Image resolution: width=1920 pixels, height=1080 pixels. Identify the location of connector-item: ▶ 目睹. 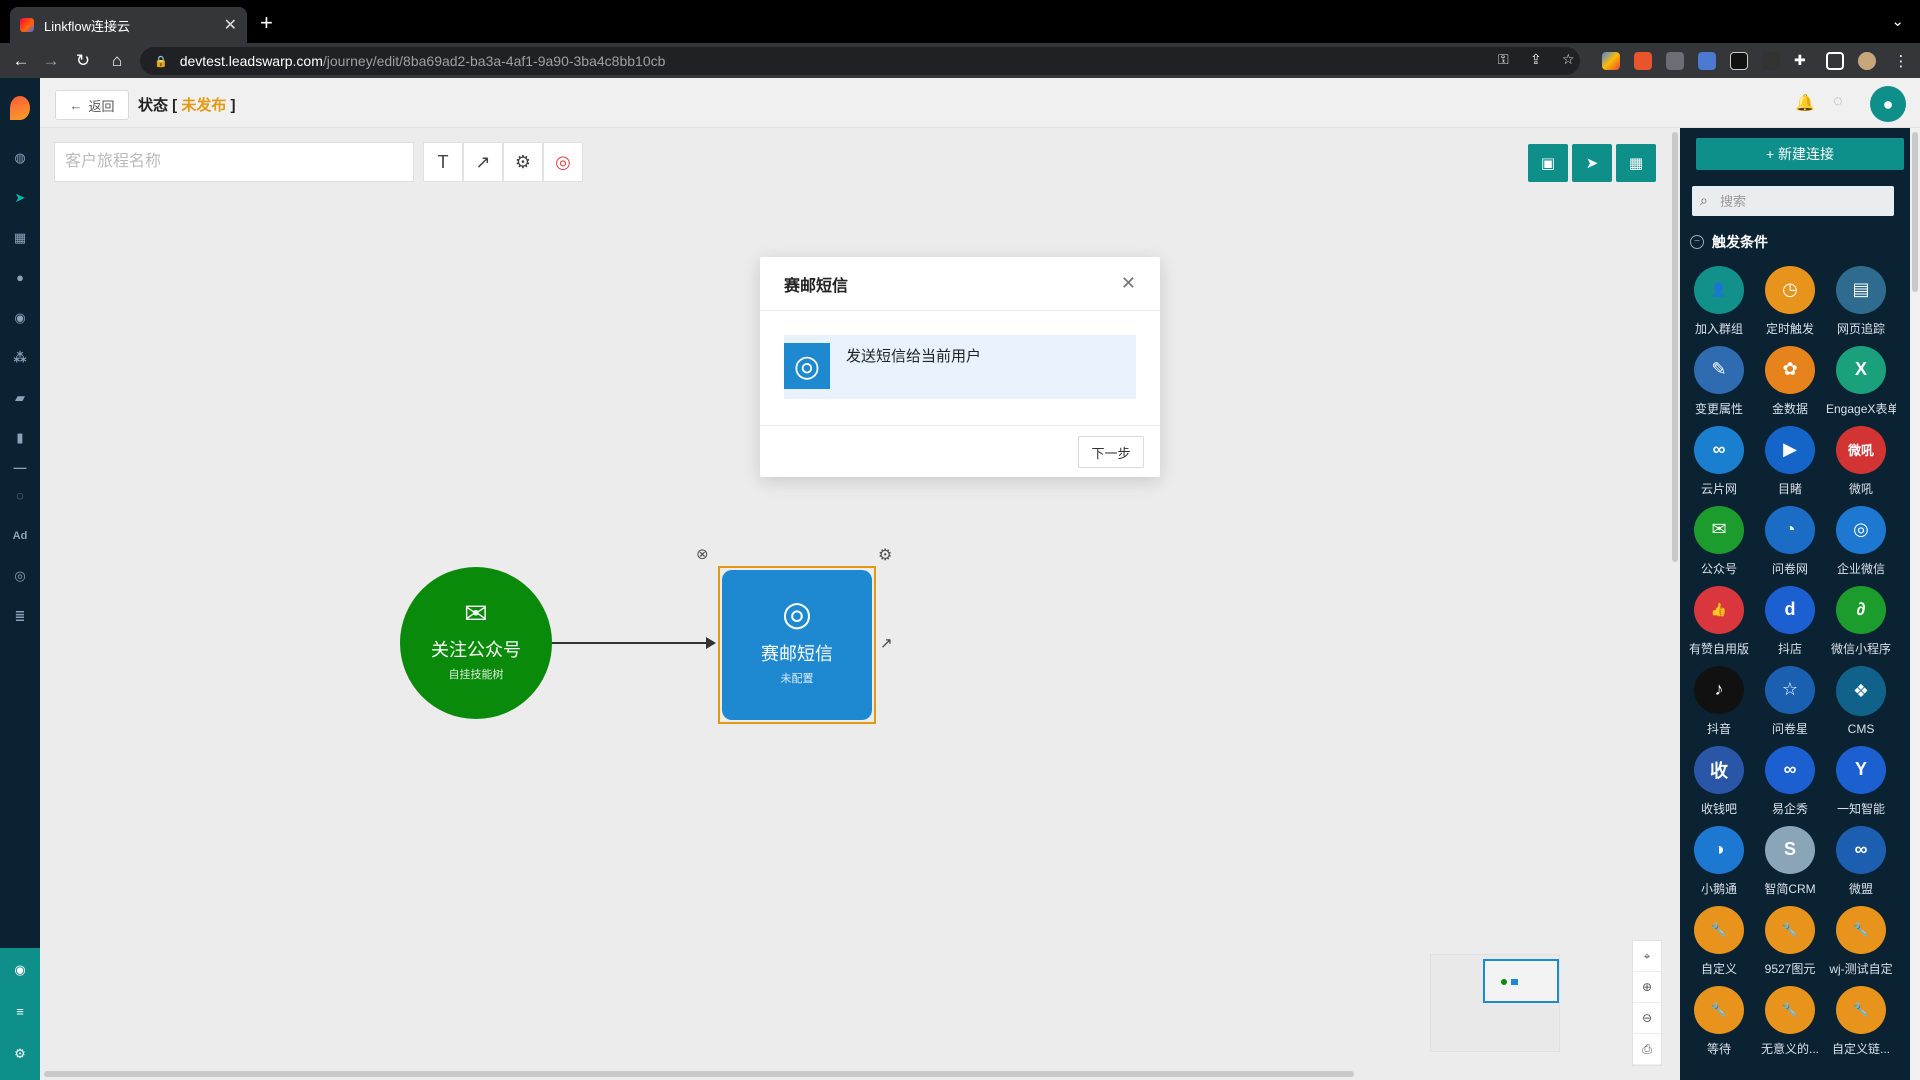
(1790, 461).